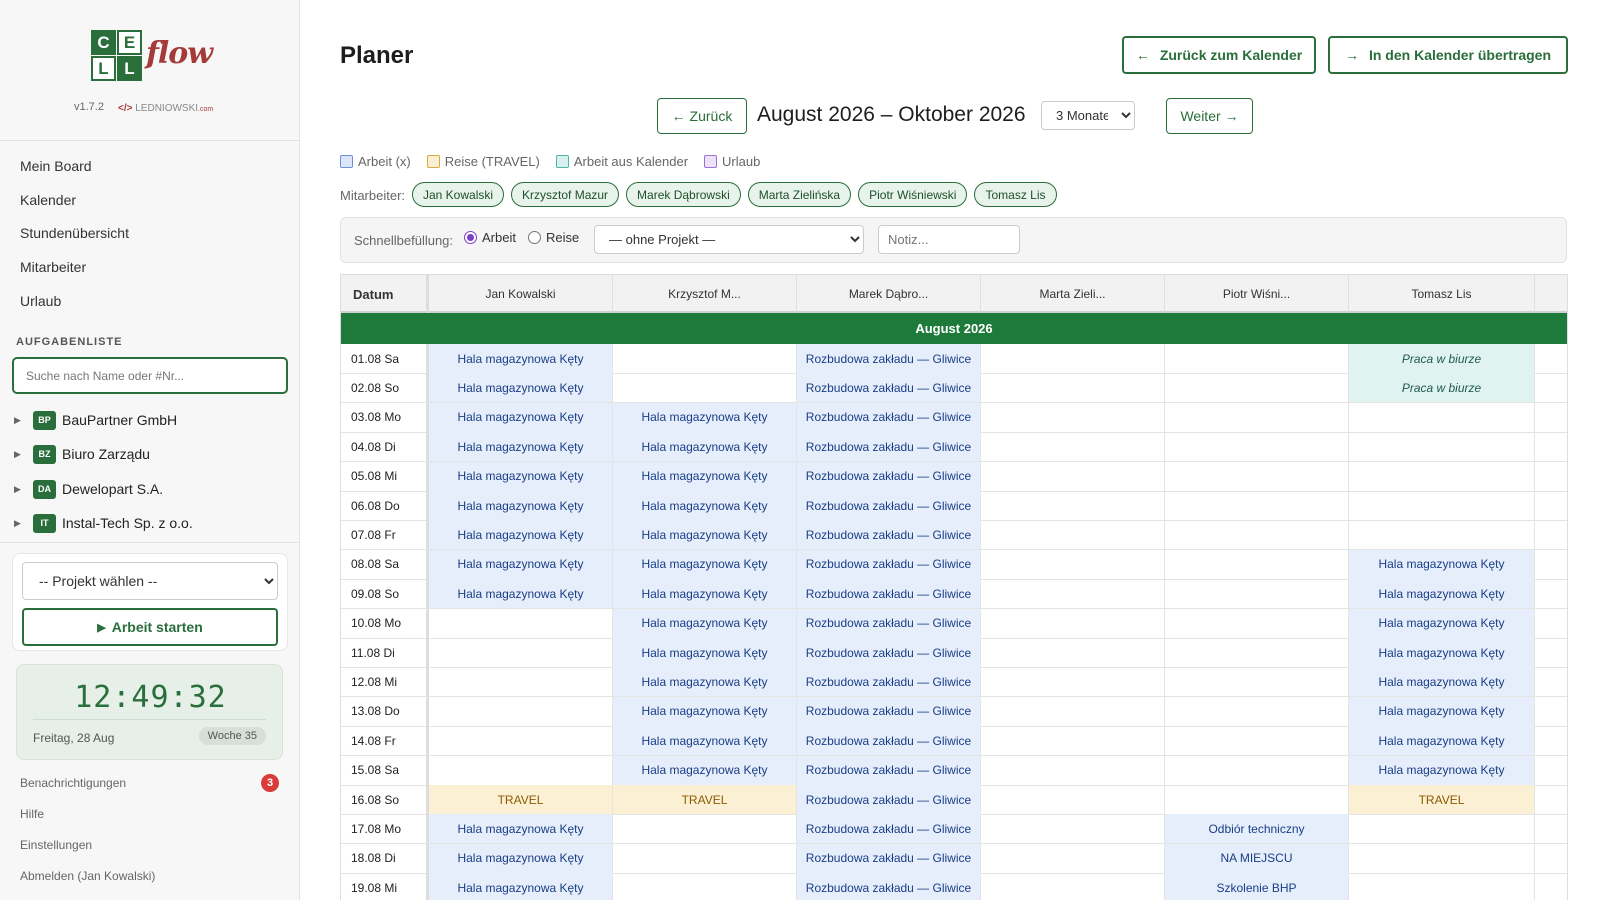 The width and height of the screenshot is (1600, 900). I want to click on radio-travel: Reise, so click(553, 237).